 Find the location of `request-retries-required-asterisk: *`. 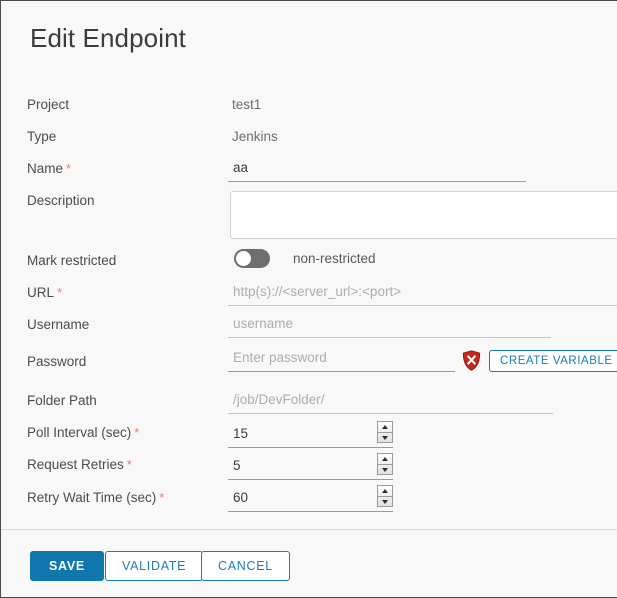

request-retries-required-asterisk: * is located at coordinates (129, 464).